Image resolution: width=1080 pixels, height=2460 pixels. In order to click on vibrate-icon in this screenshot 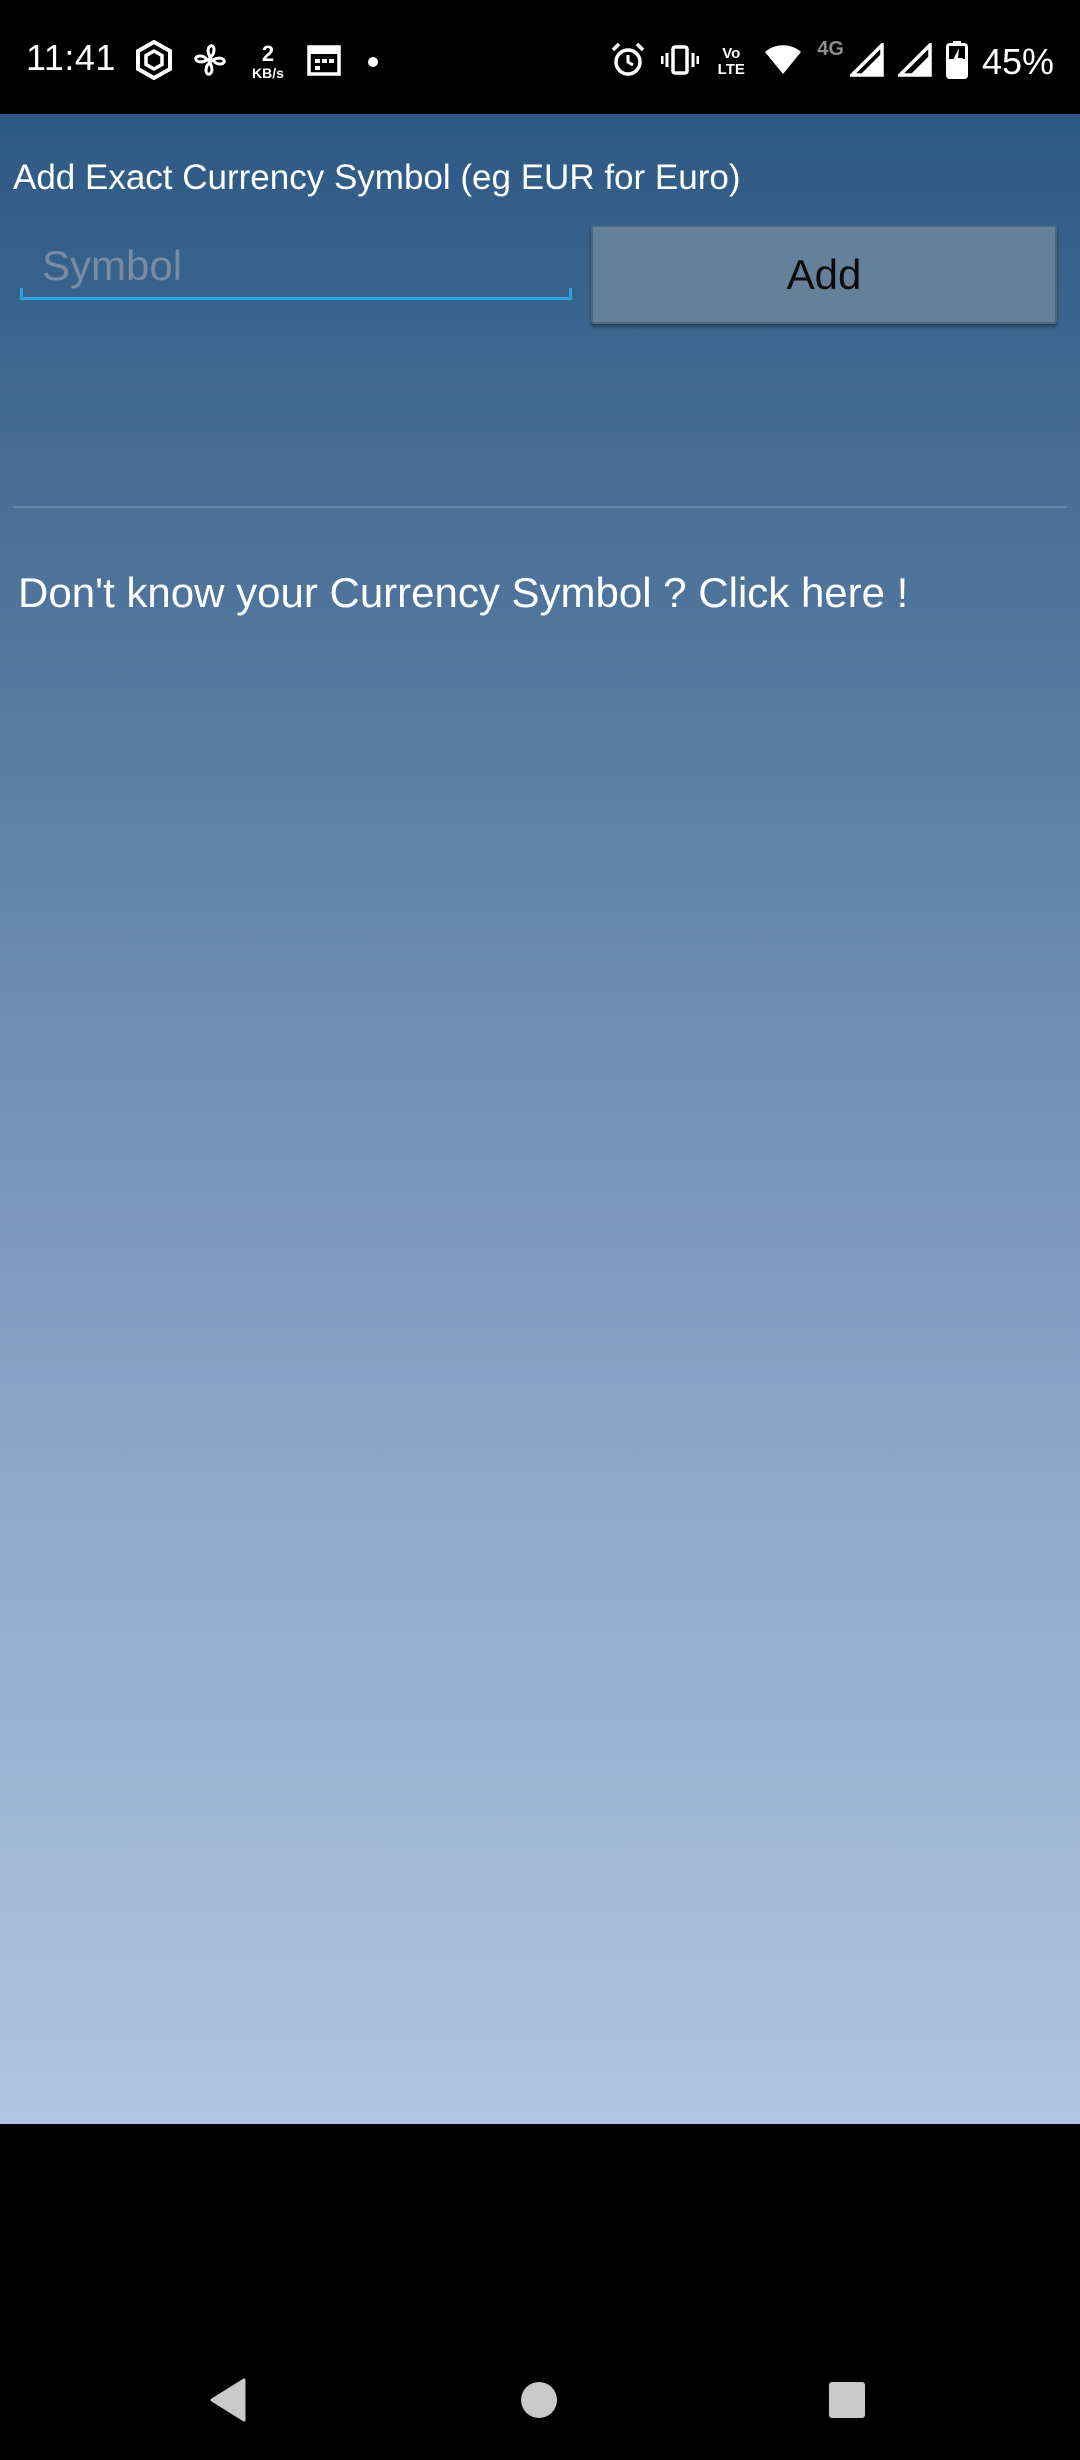, I will do `click(680, 62)`.